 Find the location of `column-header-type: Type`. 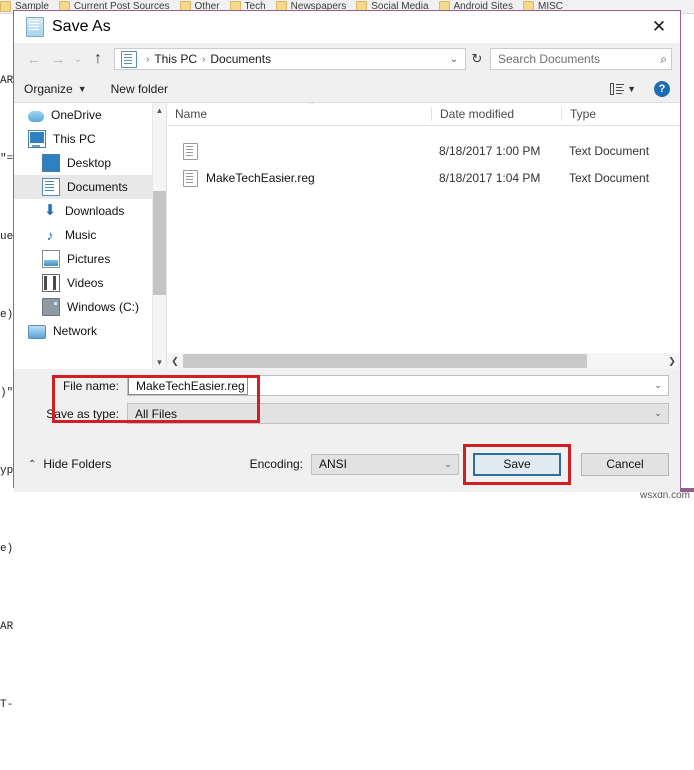

column-header-type: Type is located at coordinates (620, 114).